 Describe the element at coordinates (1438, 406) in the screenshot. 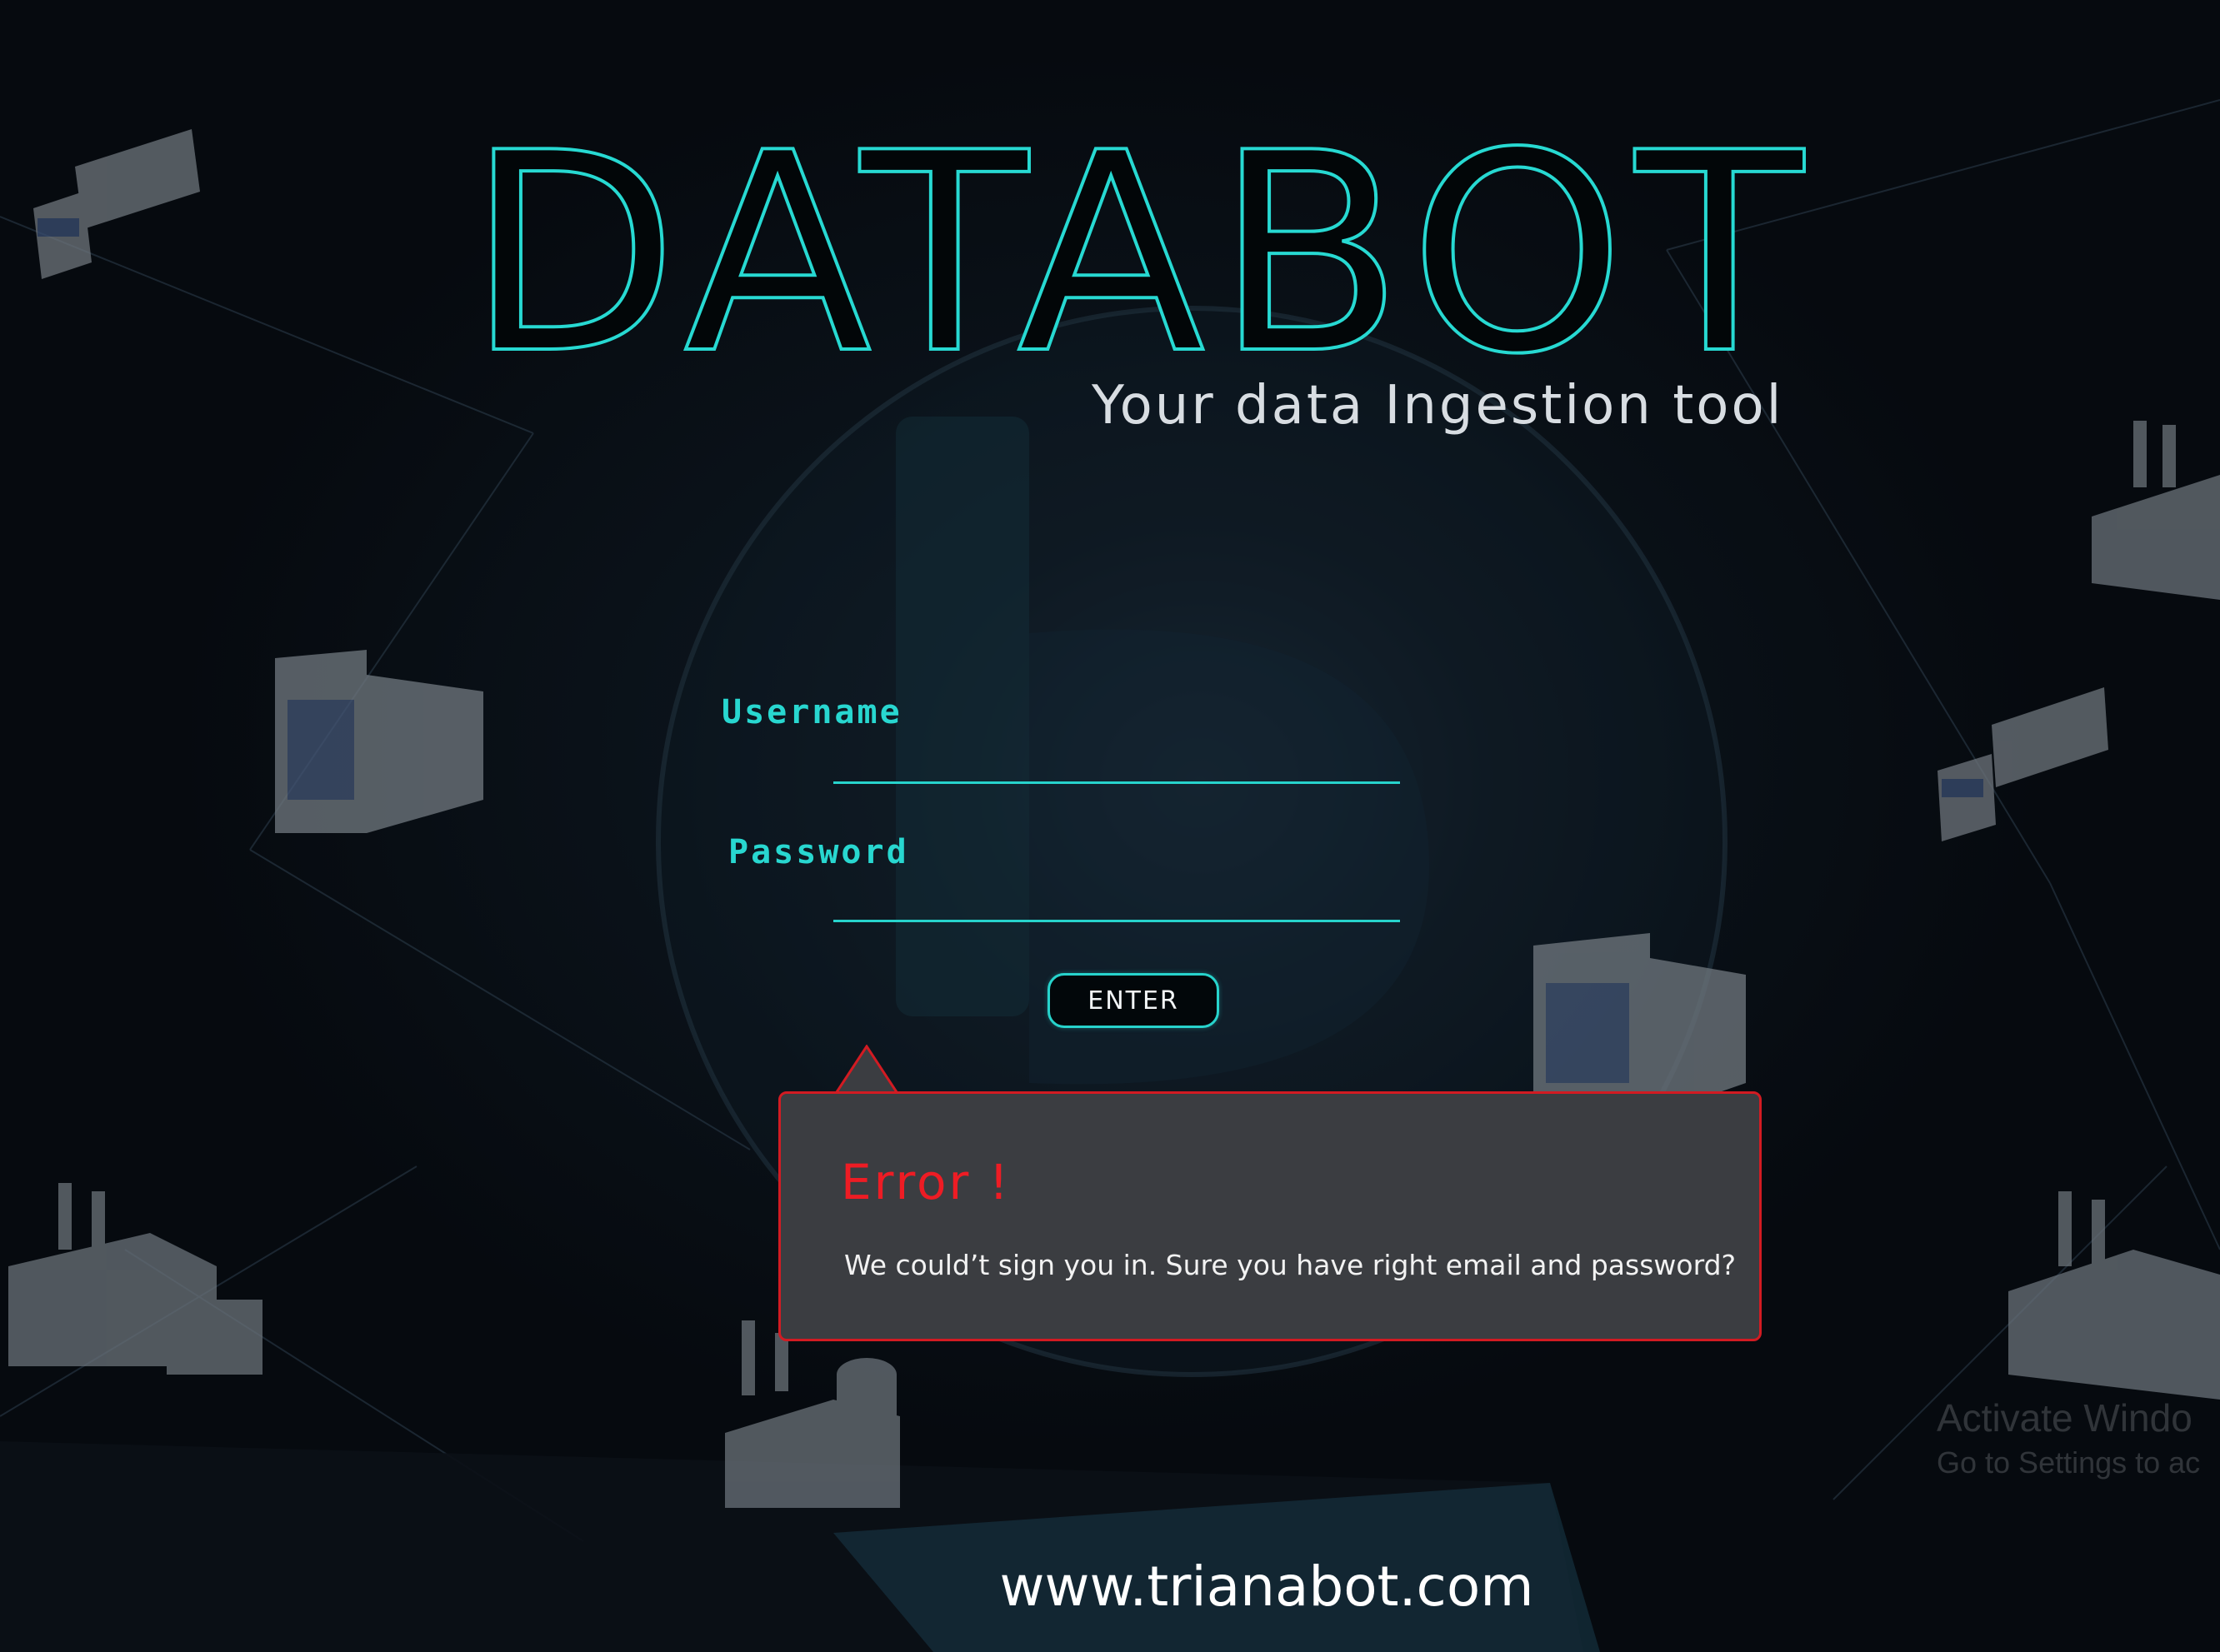

I see `app-subtitle: Your data Ingestion tool` at that location.